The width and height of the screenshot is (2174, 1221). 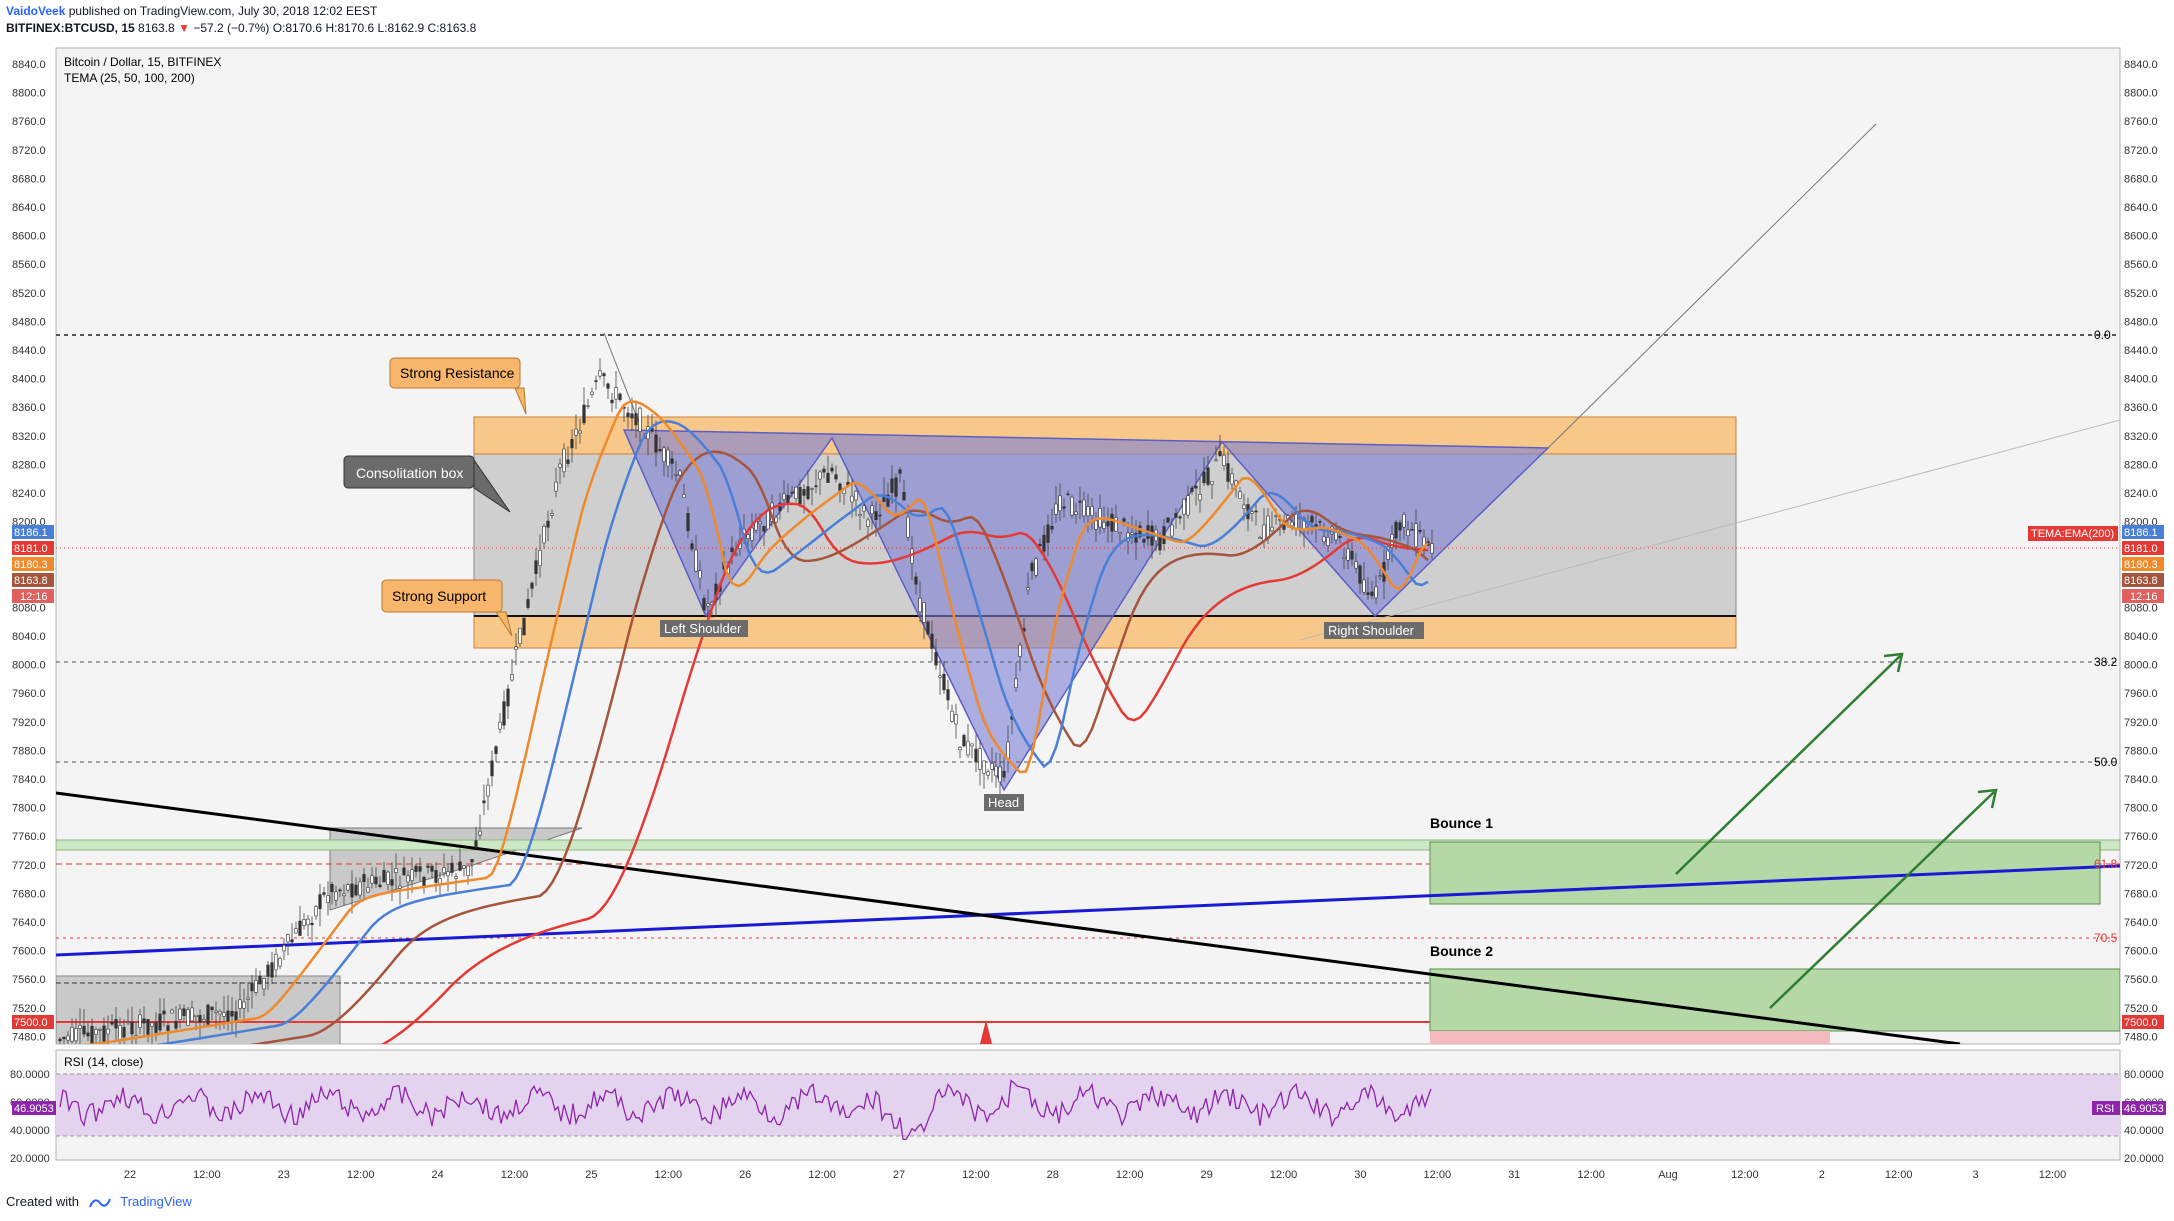 I want to click on bounce-1-box, so click(x=1765, y=873).